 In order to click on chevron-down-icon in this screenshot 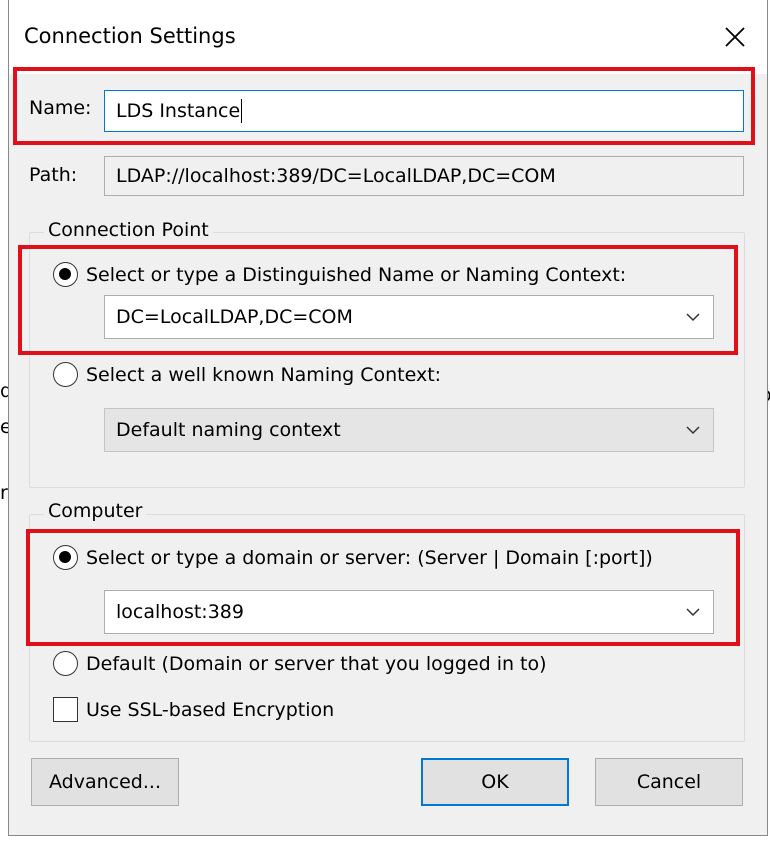, I will do `click(693, 430)`.